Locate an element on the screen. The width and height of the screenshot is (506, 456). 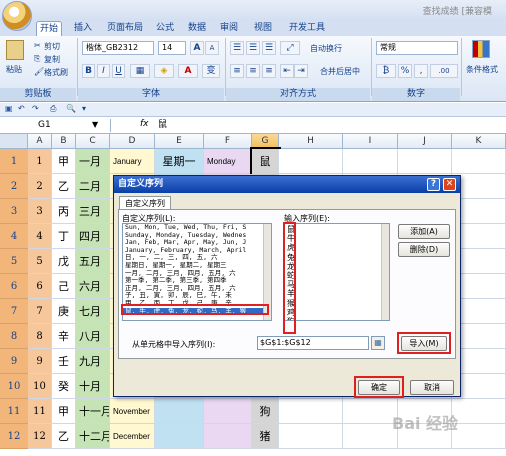
undo-icon: ↶ is located at coordinates (21, 108).